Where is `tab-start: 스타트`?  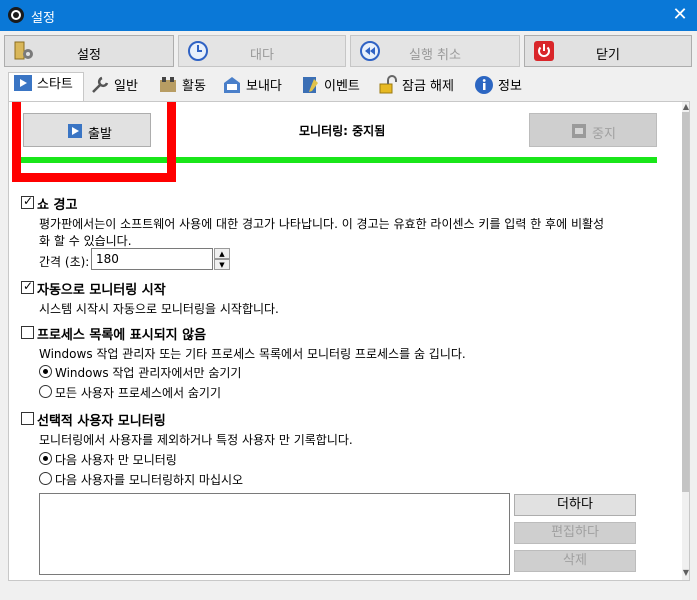
tab-start: 스타트 is located at coordinates (46, 87).